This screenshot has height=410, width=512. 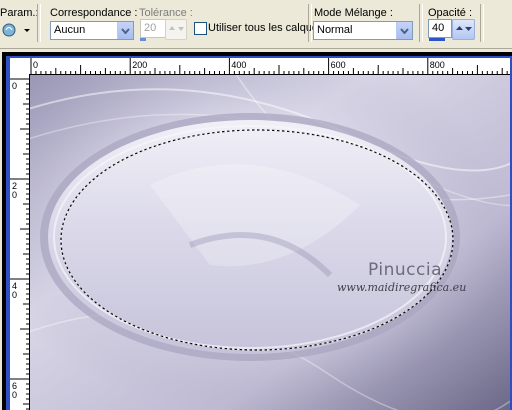 I want to click on opacity-value: 40, so click(x=438, y=28).